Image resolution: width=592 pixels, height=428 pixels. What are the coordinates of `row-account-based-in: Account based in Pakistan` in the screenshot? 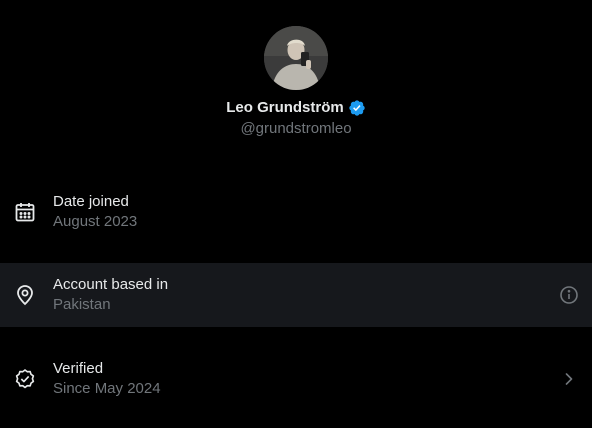 It's located at (296, 295).